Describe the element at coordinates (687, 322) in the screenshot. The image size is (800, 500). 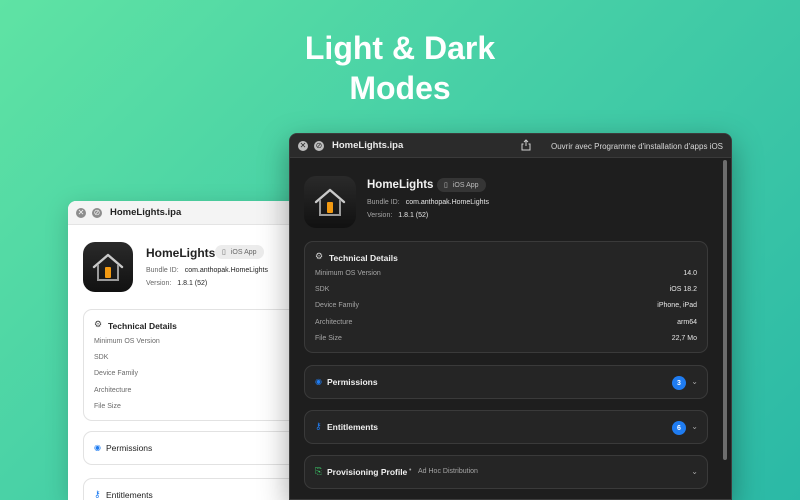
I see `row-value: arm64` at that location.